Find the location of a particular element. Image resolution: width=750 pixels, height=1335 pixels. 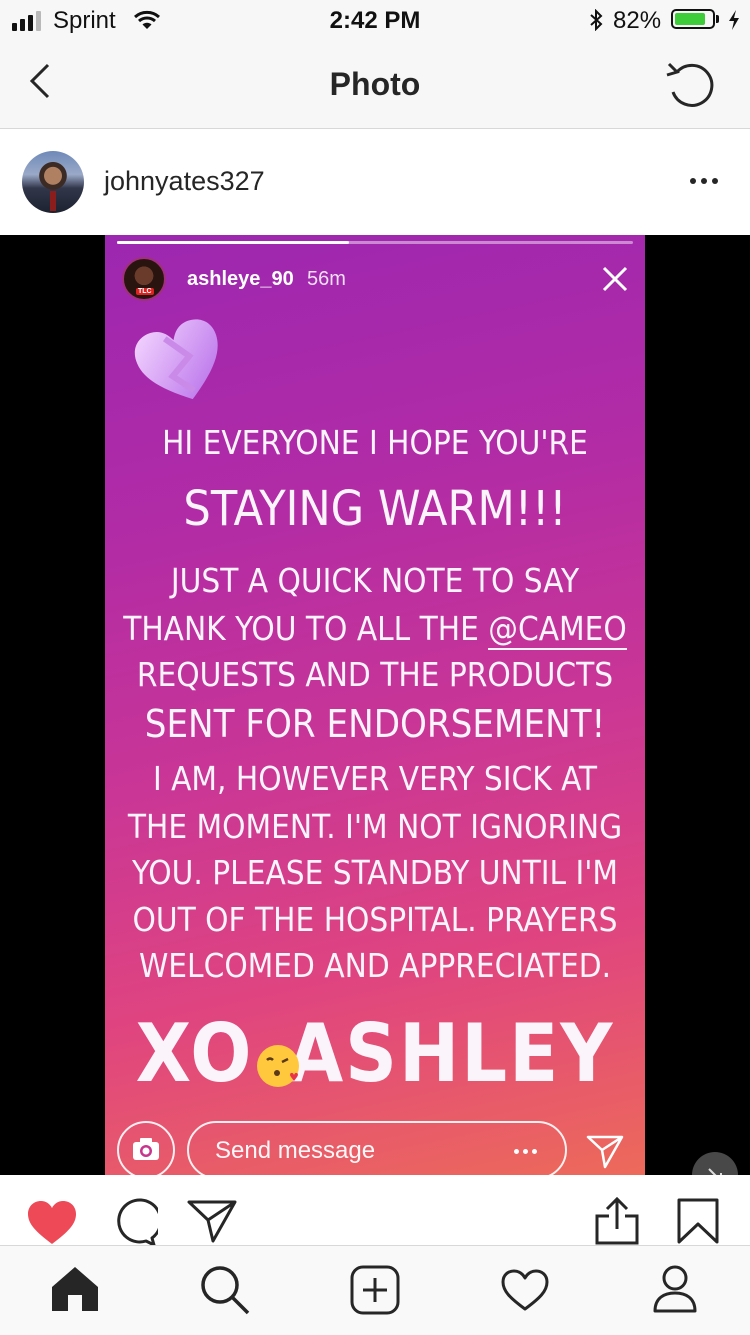

story-send-message-field: Send message is located at coordinates (377, 1148).